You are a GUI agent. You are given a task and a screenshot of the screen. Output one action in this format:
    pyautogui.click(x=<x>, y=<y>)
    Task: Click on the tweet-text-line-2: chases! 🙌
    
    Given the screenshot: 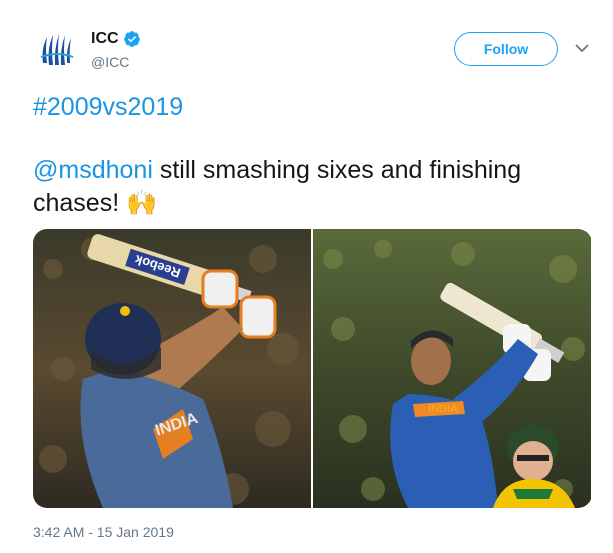 What is the action you would take?
    pyautogui.click(x=95, y=203)
    